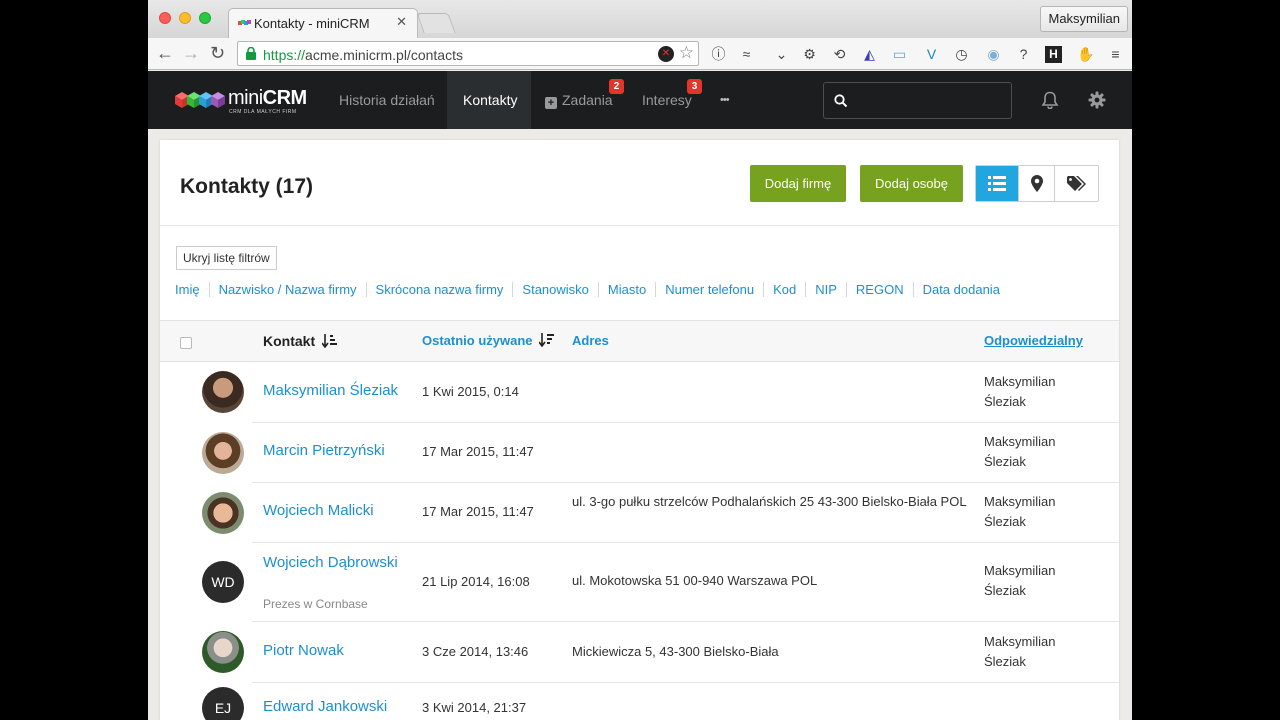  I want to click on nav-interesy: Interesy 3, so click(667, 100).